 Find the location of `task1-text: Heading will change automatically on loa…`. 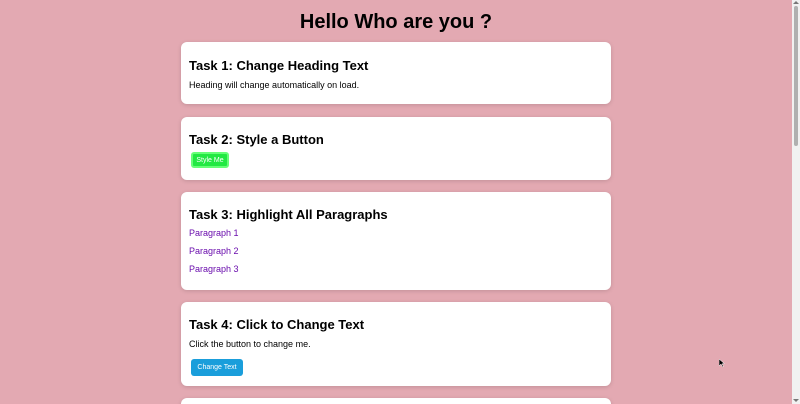

task1-text: Heading will change automatically on loa… is located at coordinates (274, 85).